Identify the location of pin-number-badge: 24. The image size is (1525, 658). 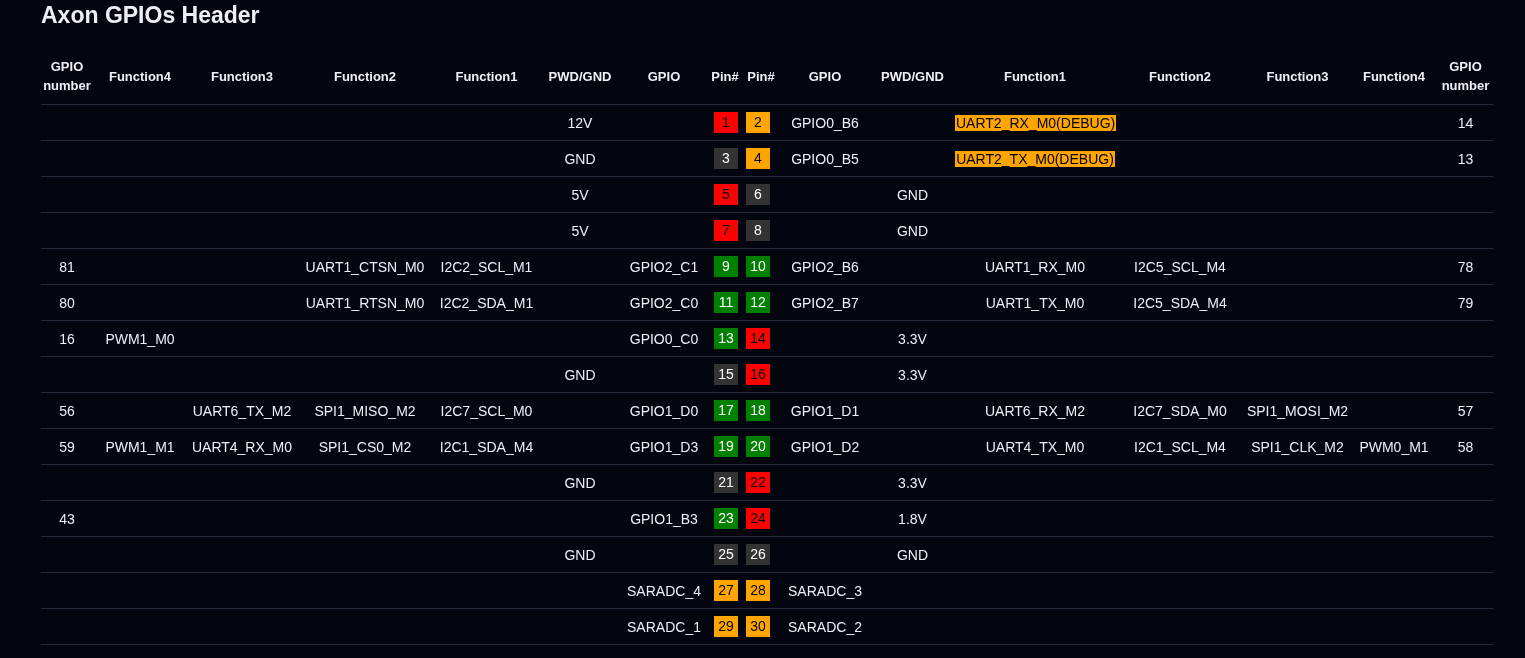
(758, 518).